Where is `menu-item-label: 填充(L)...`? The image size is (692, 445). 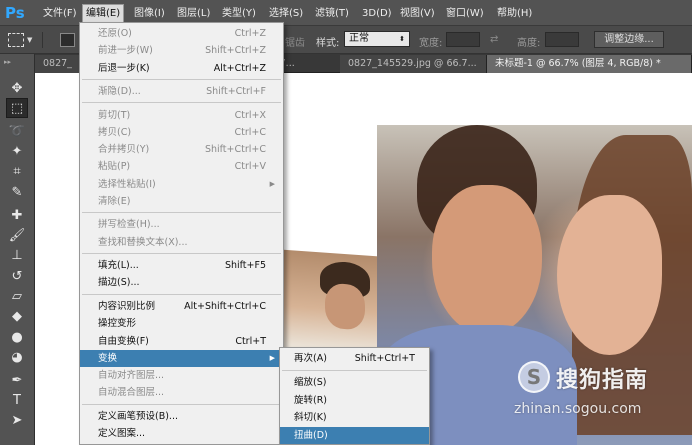
menu-item-label: 填充(L)... is located at coordinates (118, 266).